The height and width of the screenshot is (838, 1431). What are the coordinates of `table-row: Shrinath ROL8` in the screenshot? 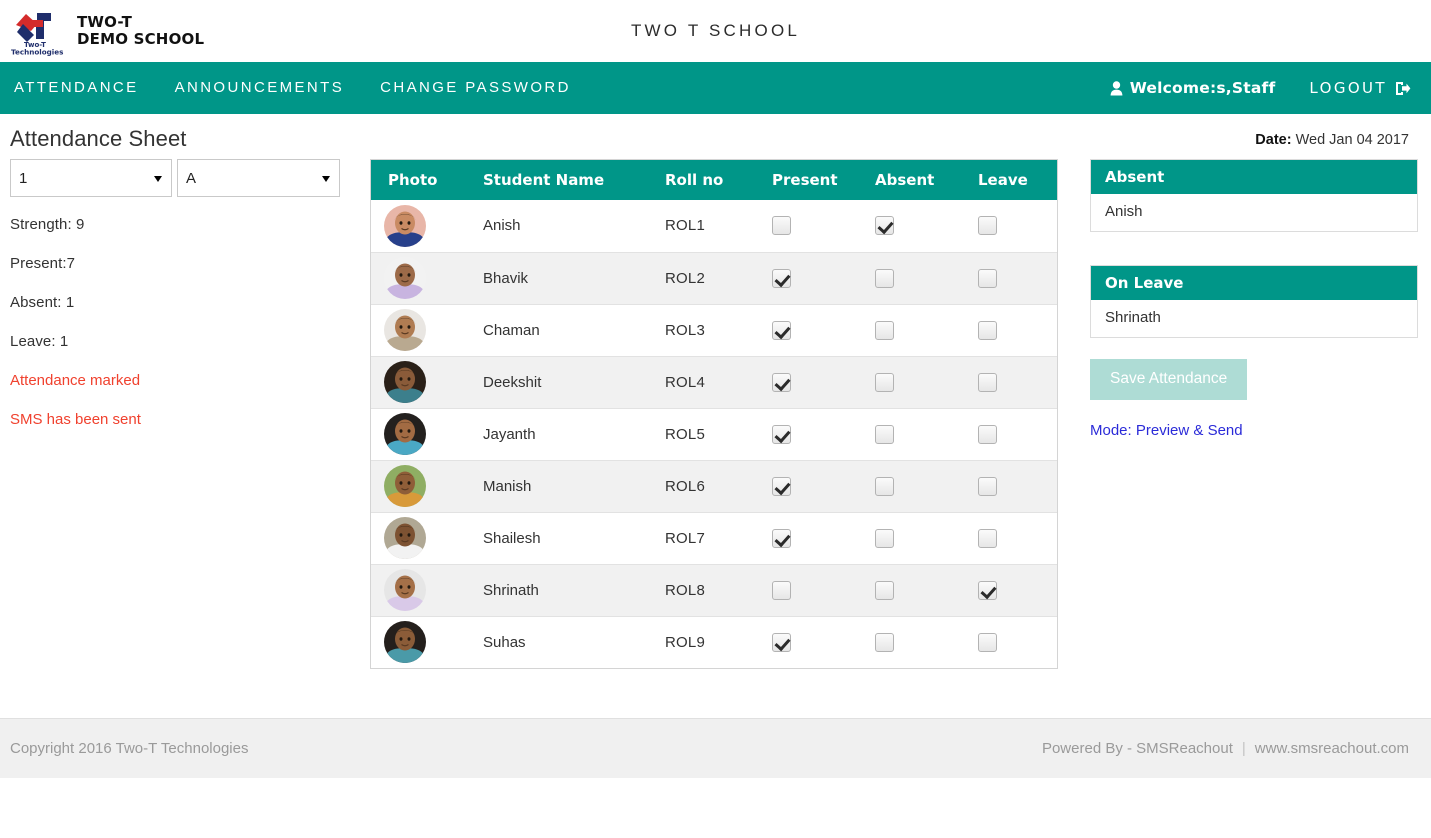 It's located at (714, 589).